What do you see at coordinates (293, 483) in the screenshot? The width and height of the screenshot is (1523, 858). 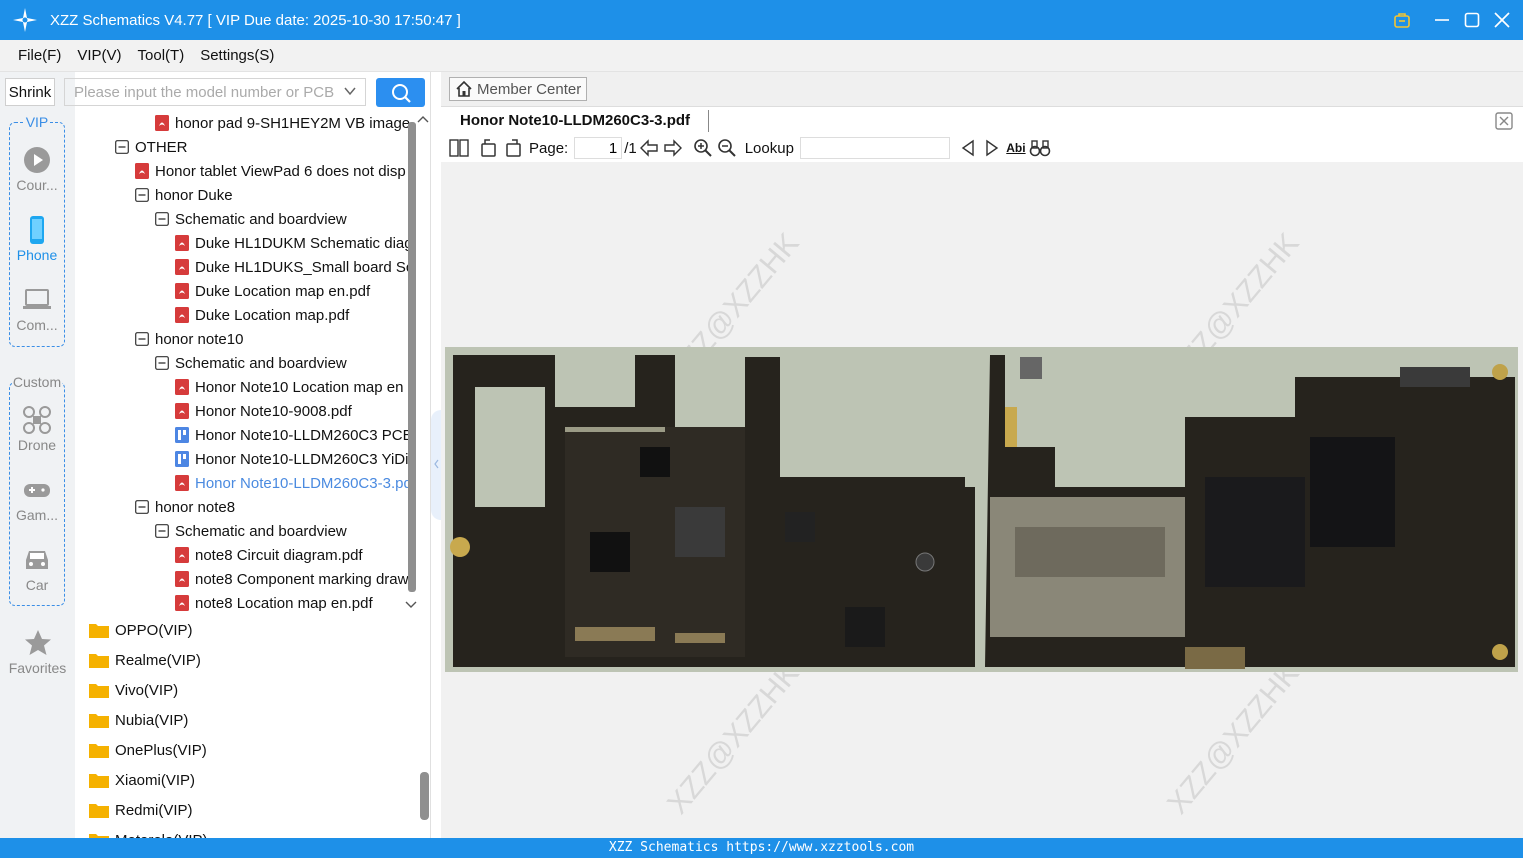 I see `tree-node: Honor Note10-LLDM260C3-3.pd` at bounding box center [293, 483].